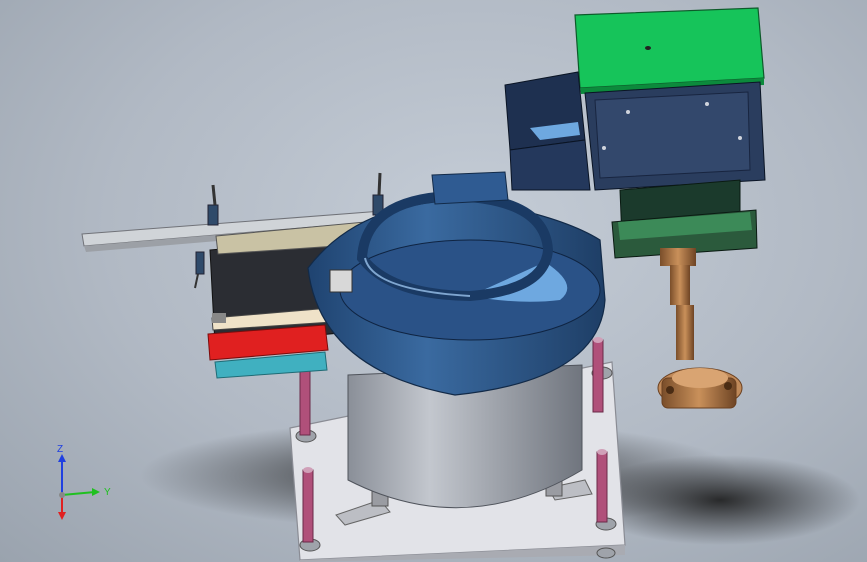 The width and height of the screenshot is (867, 562). I want to click on x-axis-arrow-icon, so click(62, 516).